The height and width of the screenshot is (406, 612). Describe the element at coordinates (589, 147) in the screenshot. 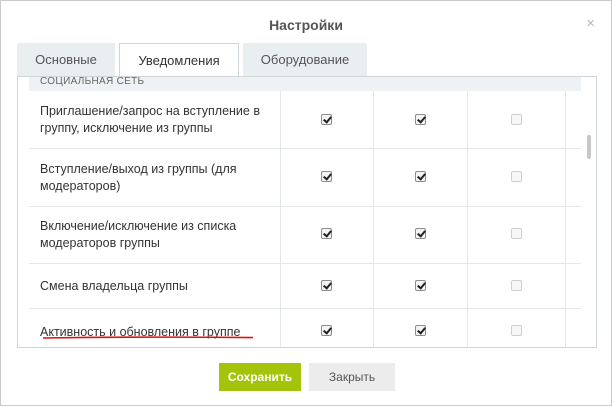

I see `scrollbar-thumb` at that location.